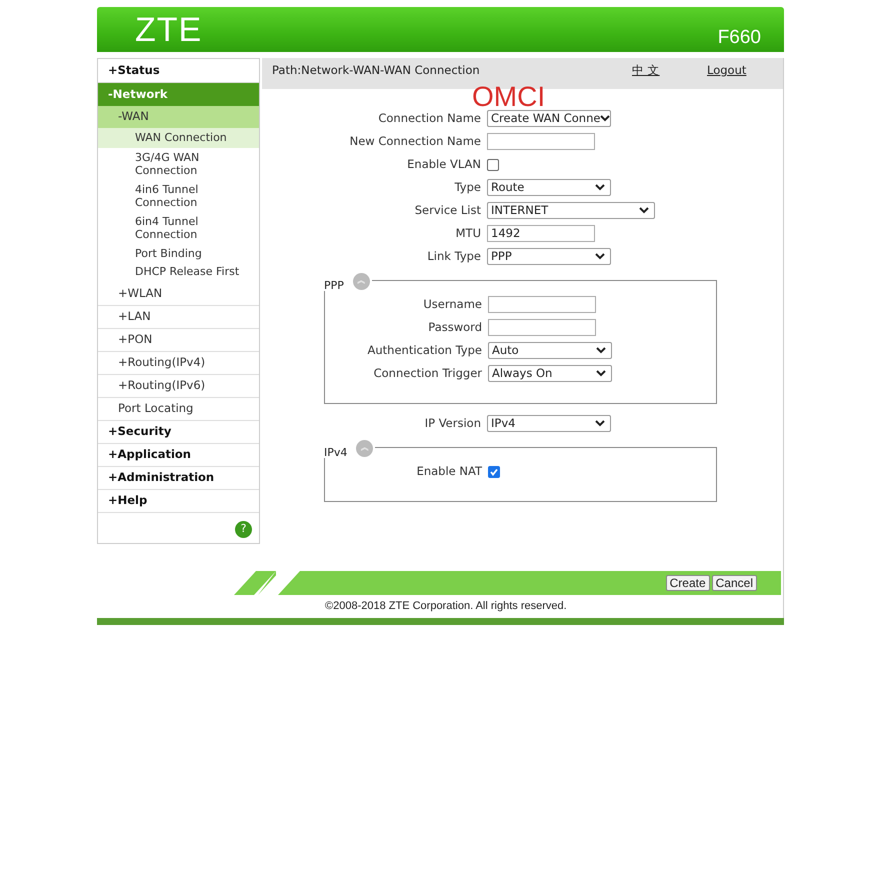 The width and height of the screenshot is (885, 885). I want to click on sidebar-item: +LAN, so click(178, 317).